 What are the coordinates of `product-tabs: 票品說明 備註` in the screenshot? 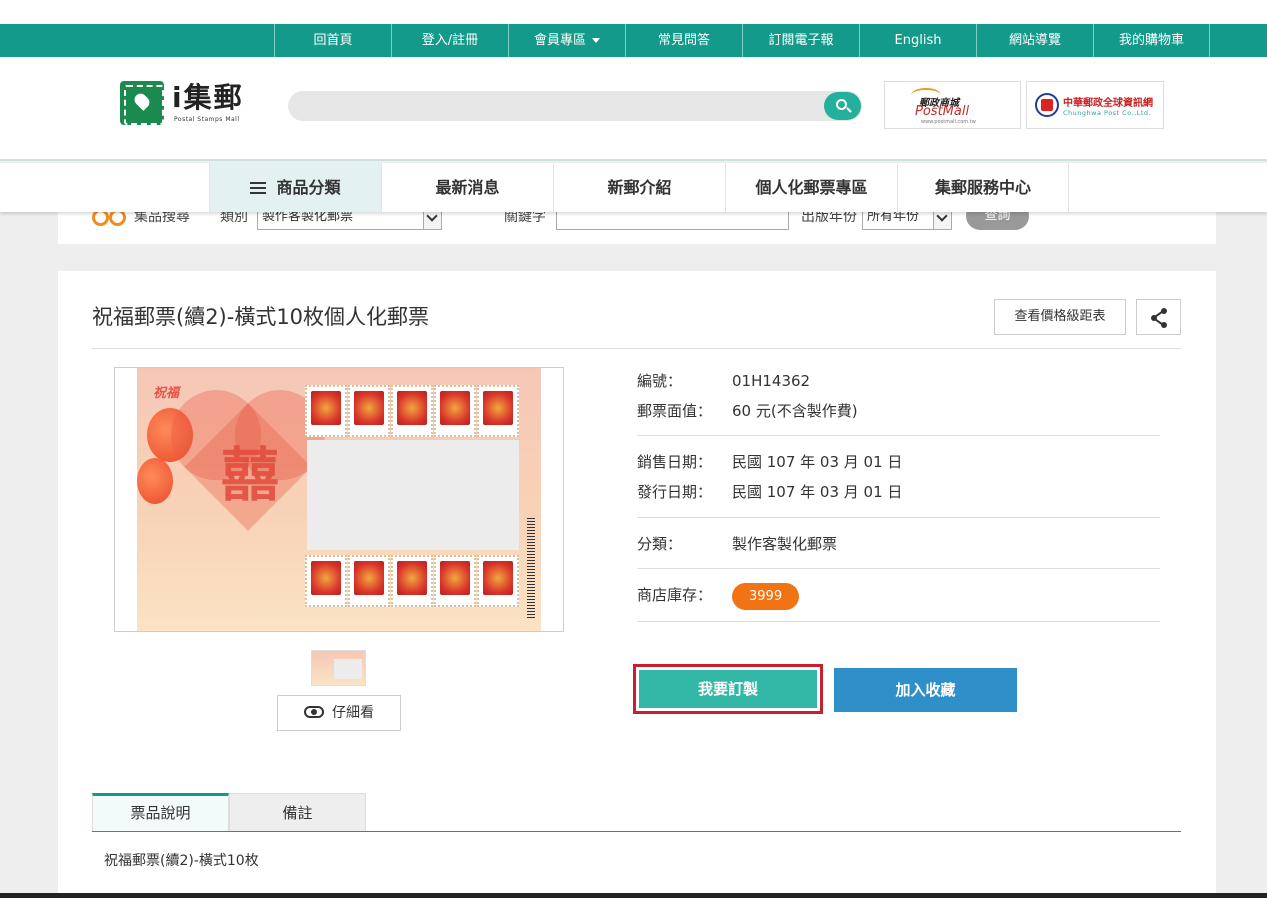 It's located at (229, 812).